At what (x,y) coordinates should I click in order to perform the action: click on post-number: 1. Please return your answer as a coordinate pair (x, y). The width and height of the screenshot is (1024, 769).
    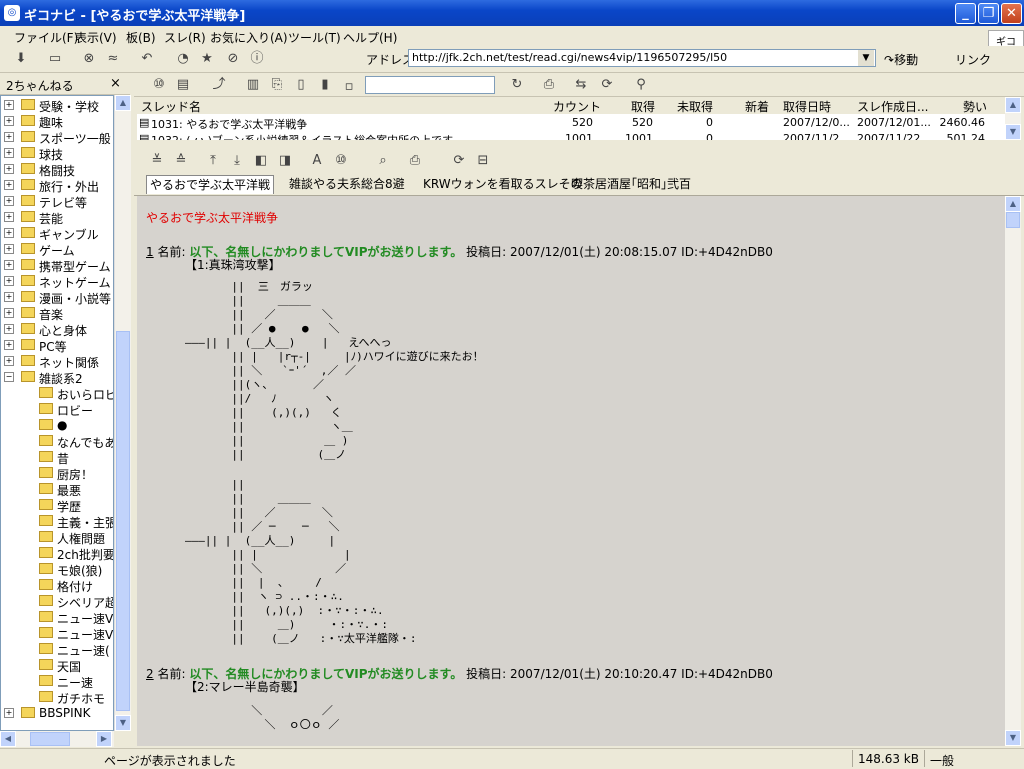
    Looking at the image, I should click on (150, 252).